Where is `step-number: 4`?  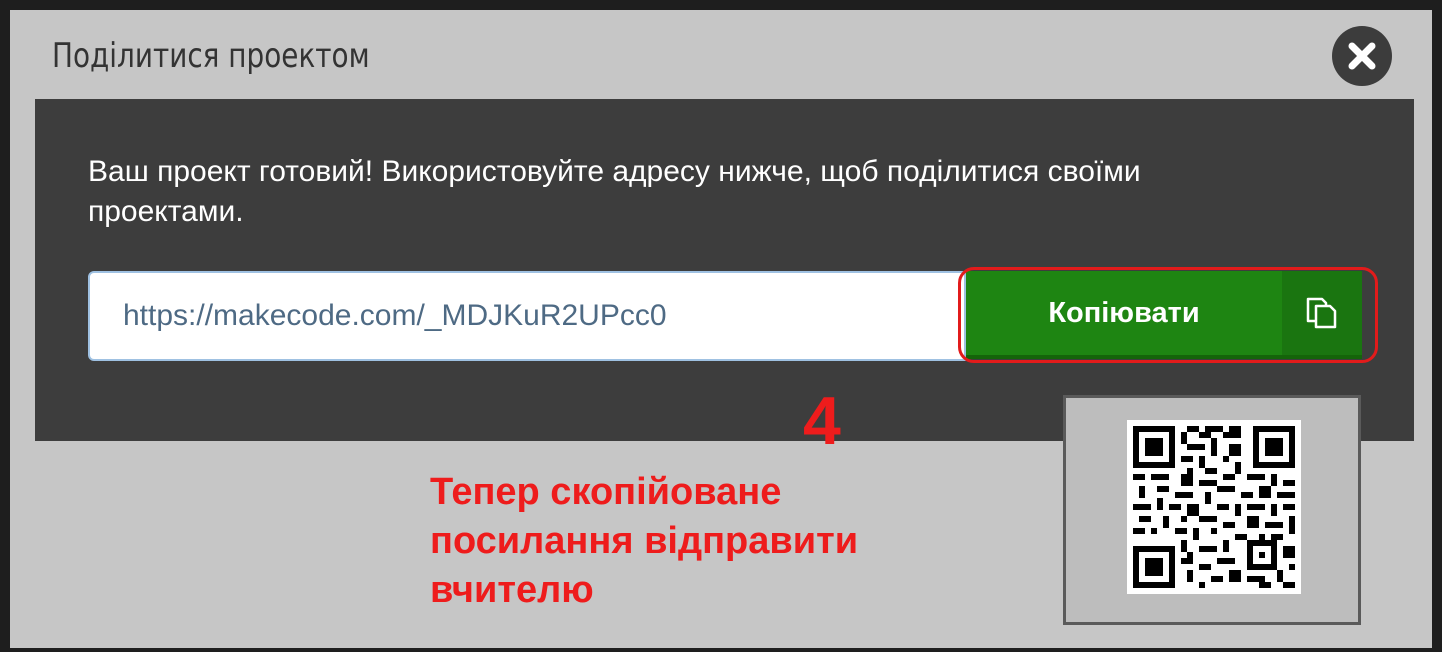
step-number: 4 is located at coordinates (822, 421).